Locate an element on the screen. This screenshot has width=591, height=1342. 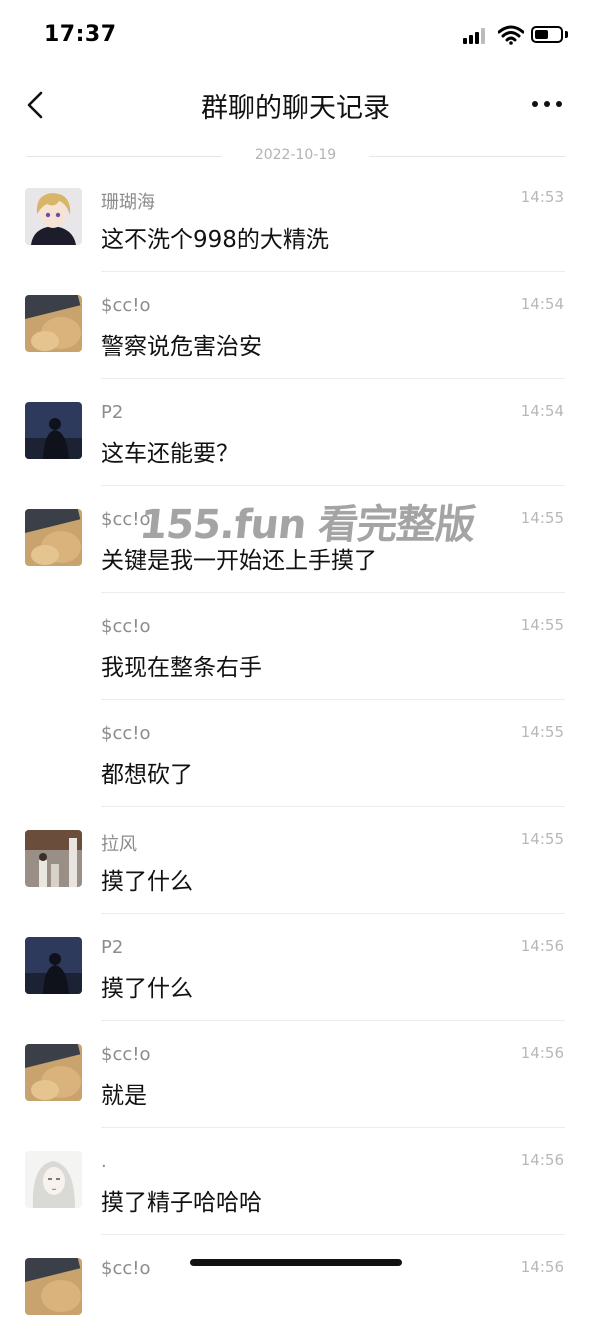
battery-icon is located at coordinates (547, 34).